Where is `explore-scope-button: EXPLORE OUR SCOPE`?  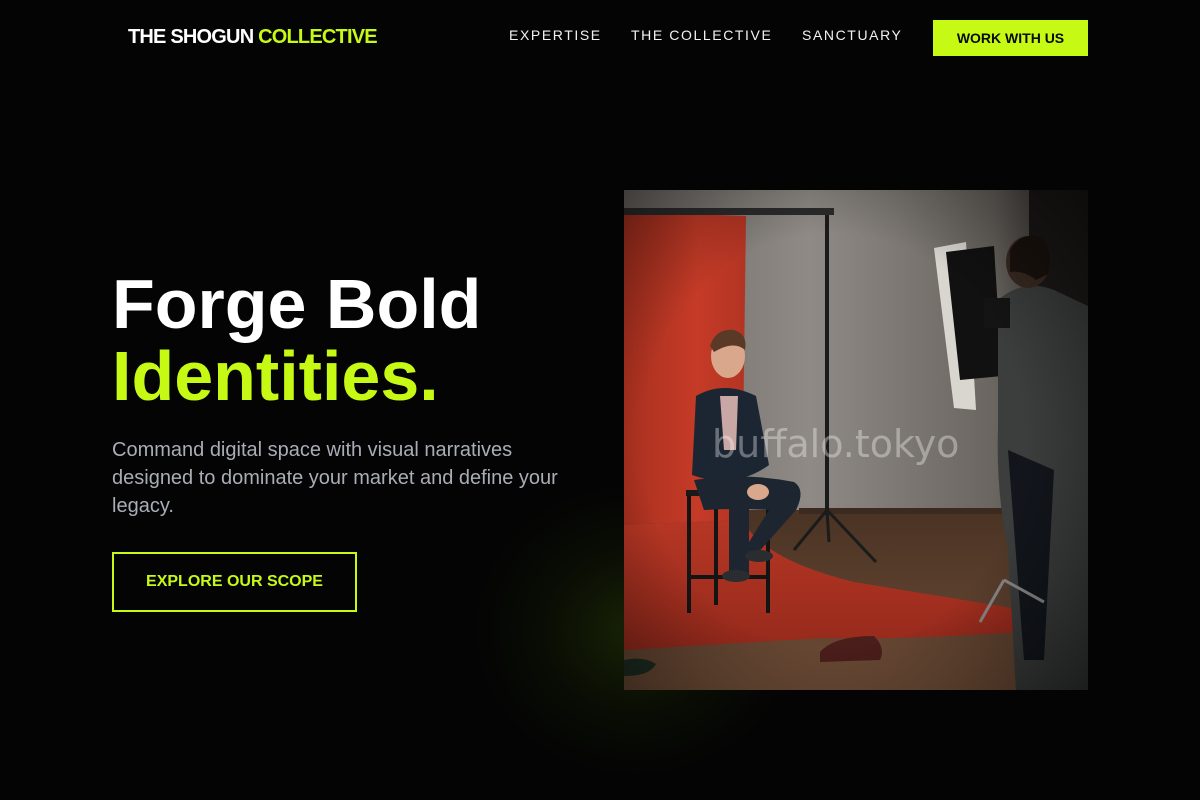
explore-scope-button: EXPLORE OUR SCOPE is located at coordinates (234, 582).